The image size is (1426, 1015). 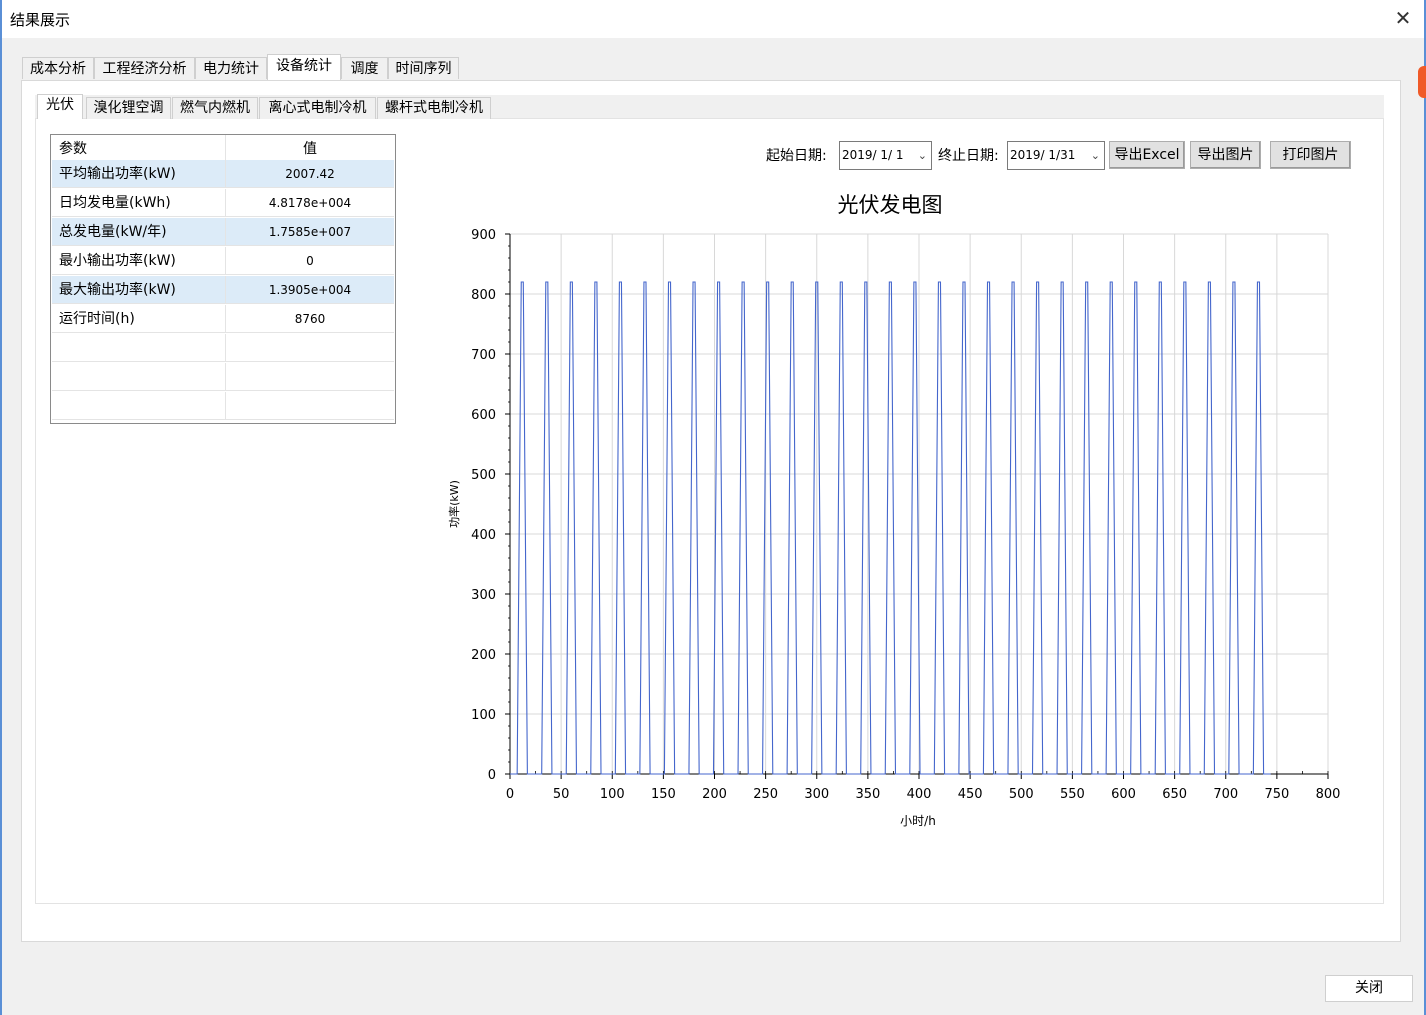 I want to click on x-tick-label: 300, so click(x=816, y=794).